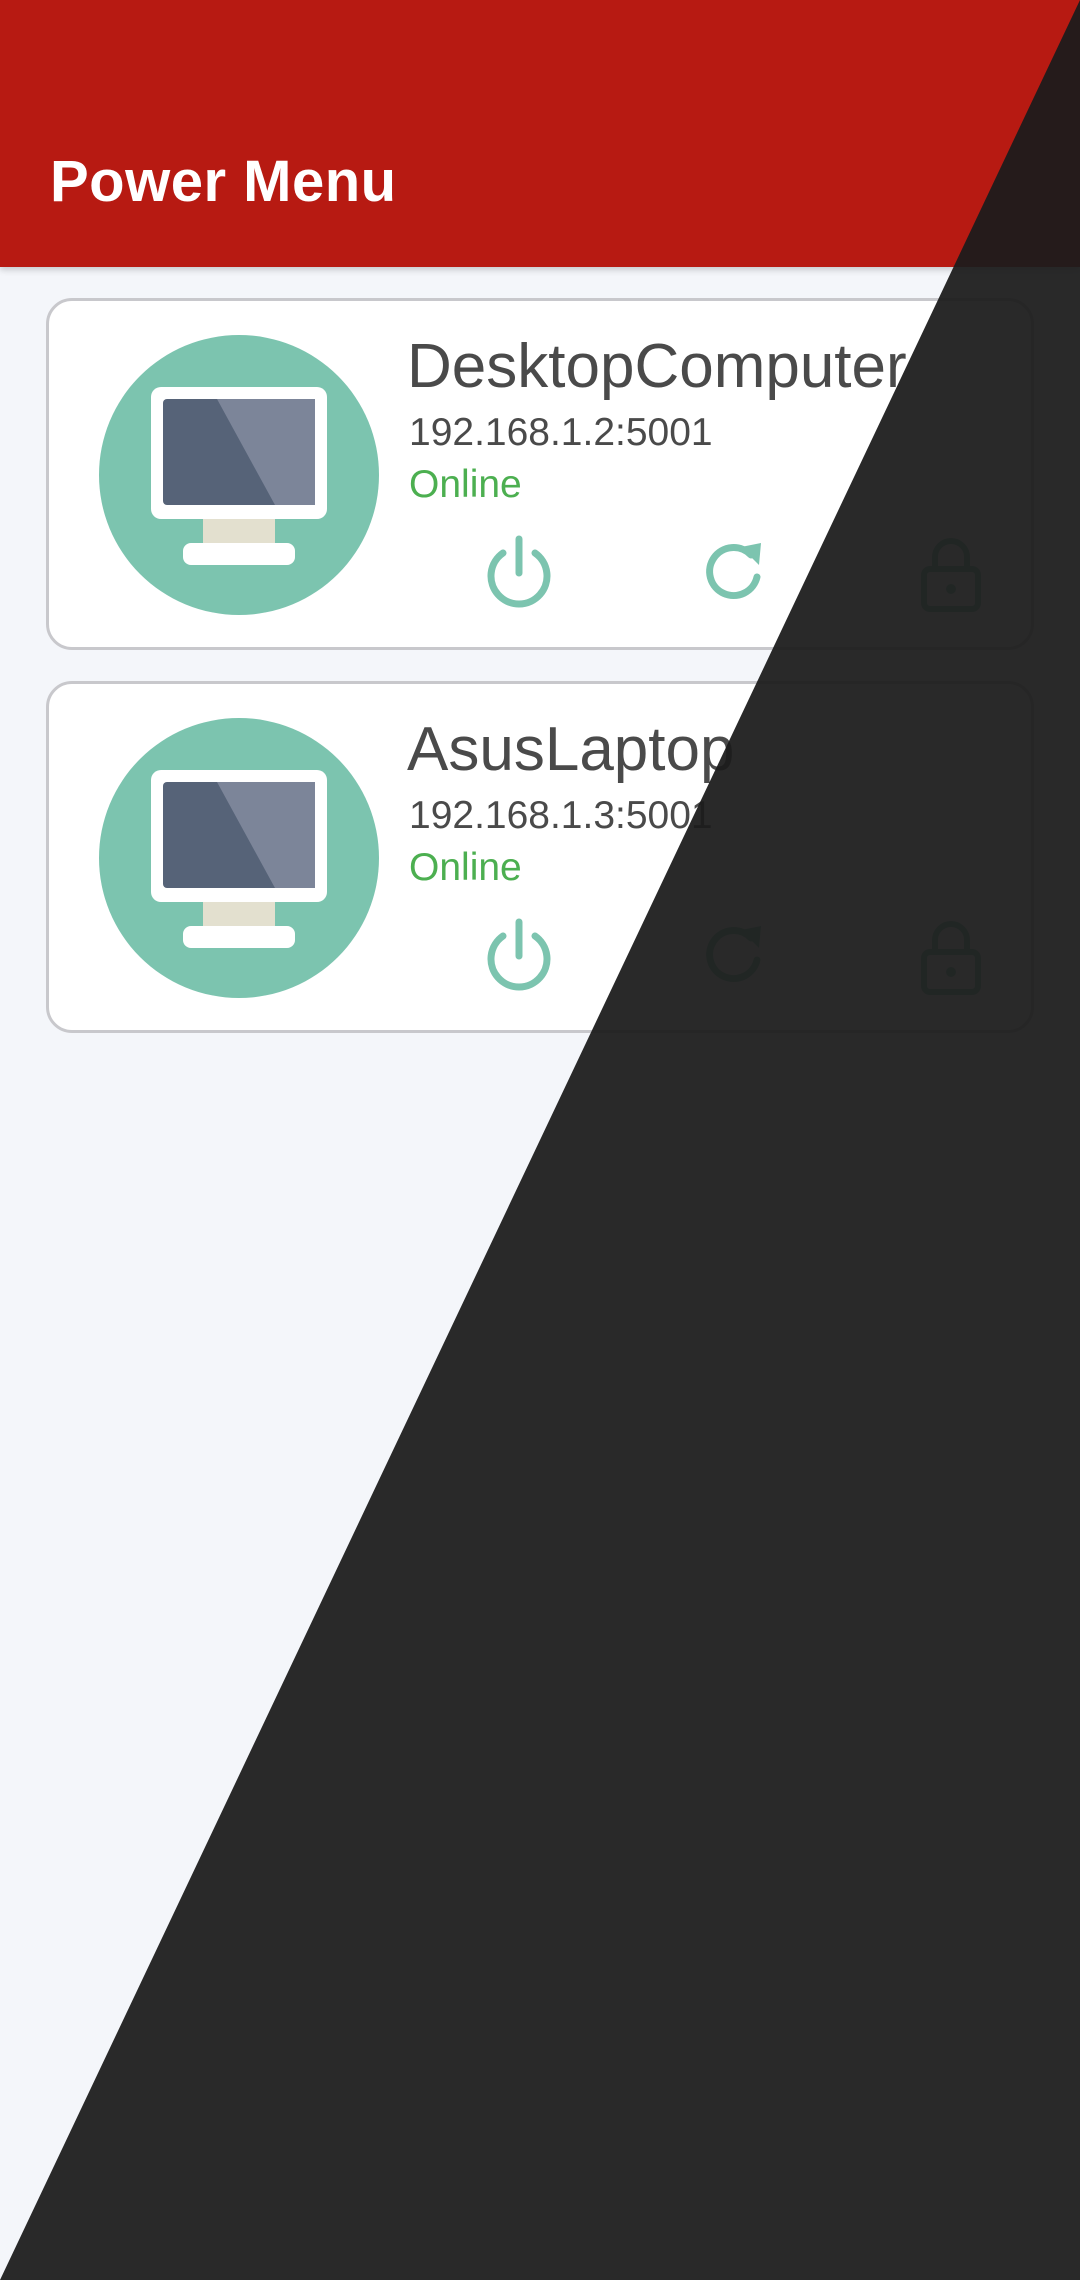 The width and height of the screenshot is (1080, 2280). Describe the element at coordinates (561, 815) in the screenshot. I see `device-address: 192.168.1.3:5001` at that location.